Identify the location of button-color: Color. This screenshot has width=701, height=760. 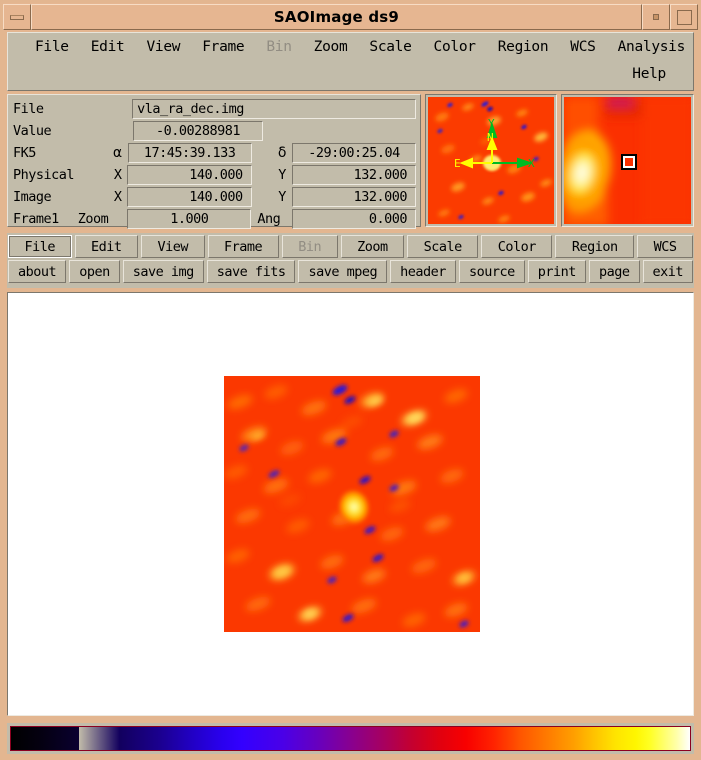
(517, 246).